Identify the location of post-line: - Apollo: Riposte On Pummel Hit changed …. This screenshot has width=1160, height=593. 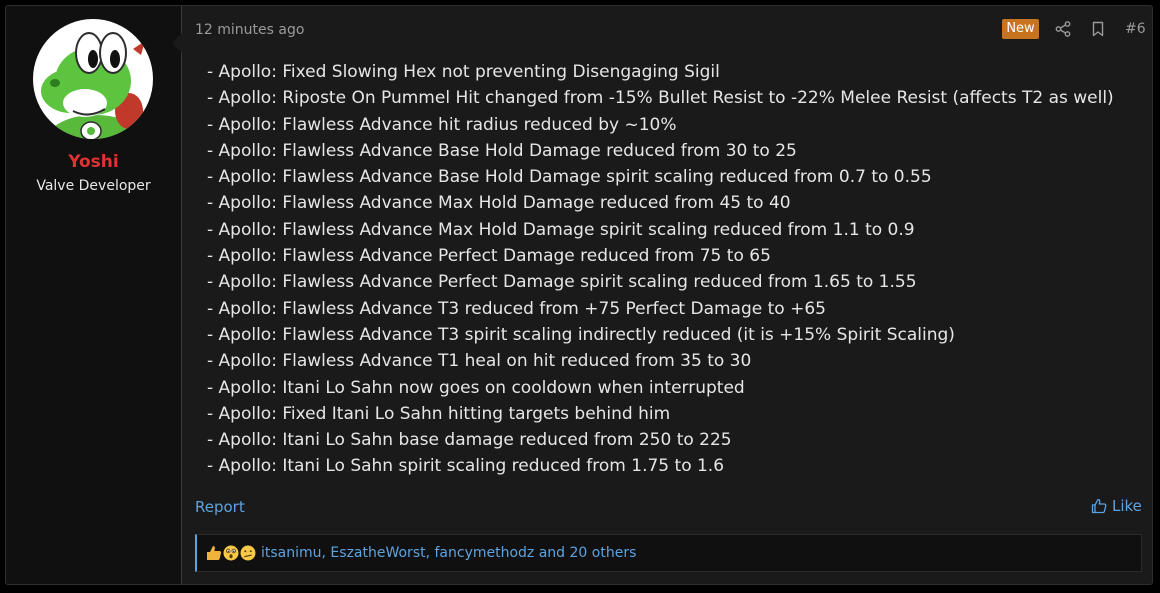
(660, 98).